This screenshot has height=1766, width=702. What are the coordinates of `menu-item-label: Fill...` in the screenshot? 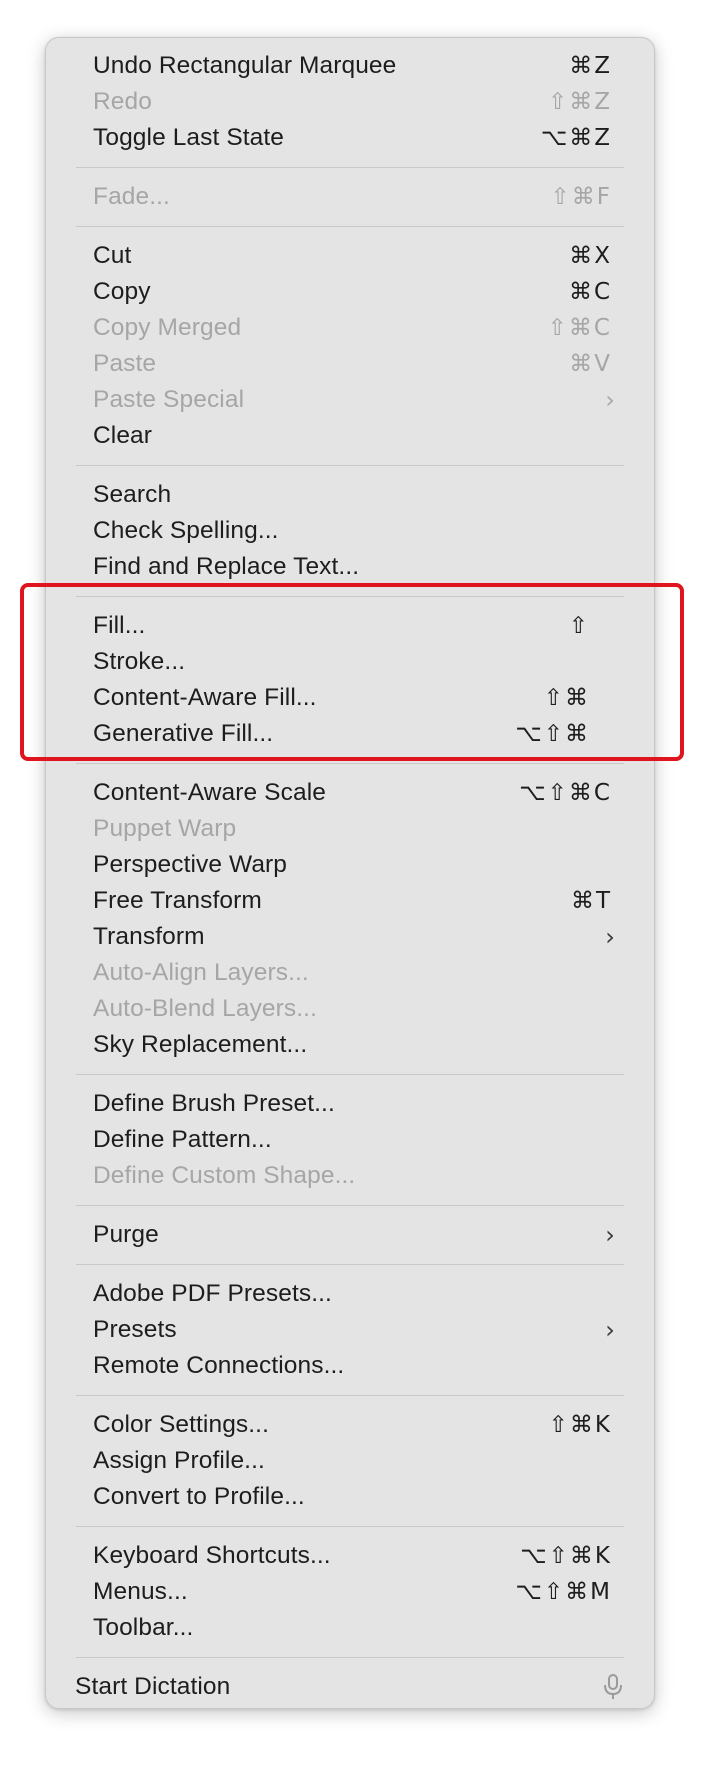 It's located at (119, 625).